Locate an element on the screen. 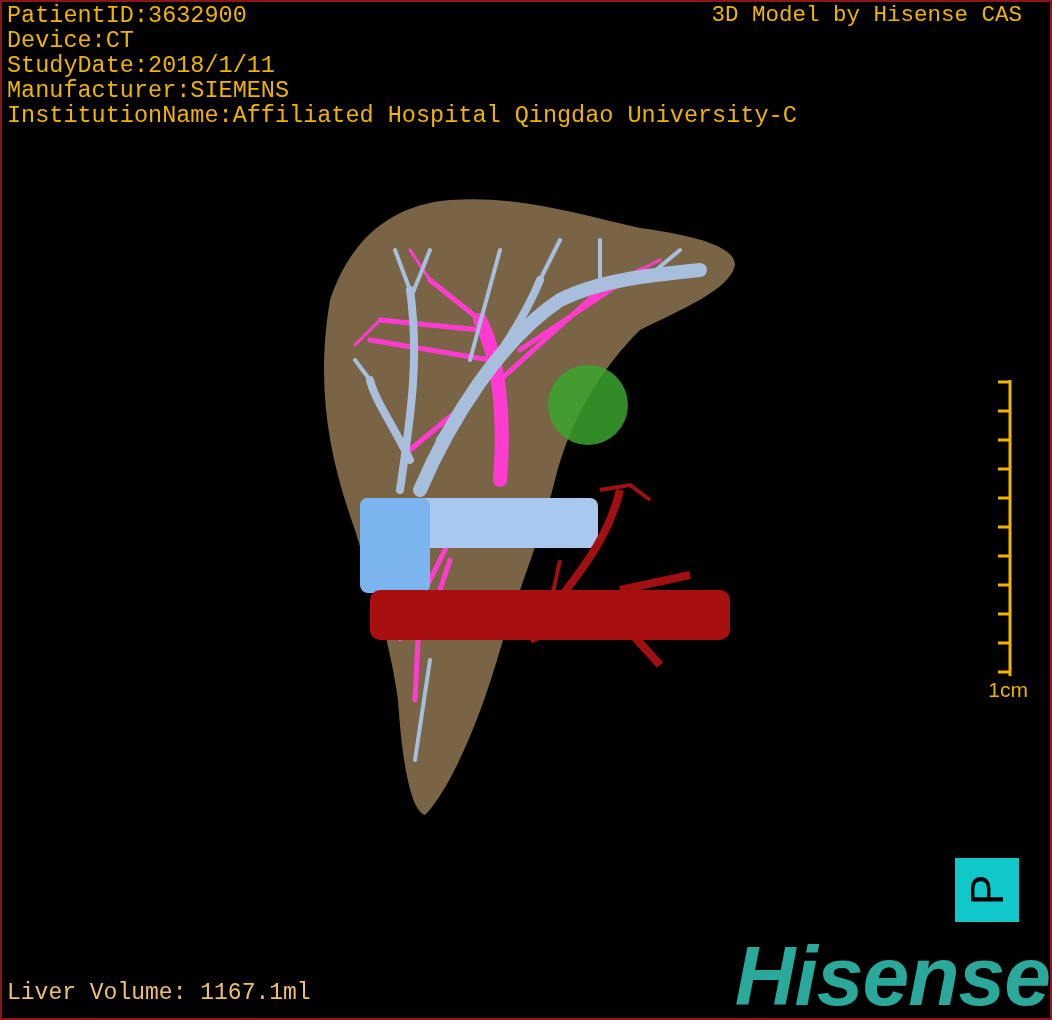 The image size is (1052, 1020). viewer-title: 3D Model by Hisense CAS is located at coordinates (866, 15).